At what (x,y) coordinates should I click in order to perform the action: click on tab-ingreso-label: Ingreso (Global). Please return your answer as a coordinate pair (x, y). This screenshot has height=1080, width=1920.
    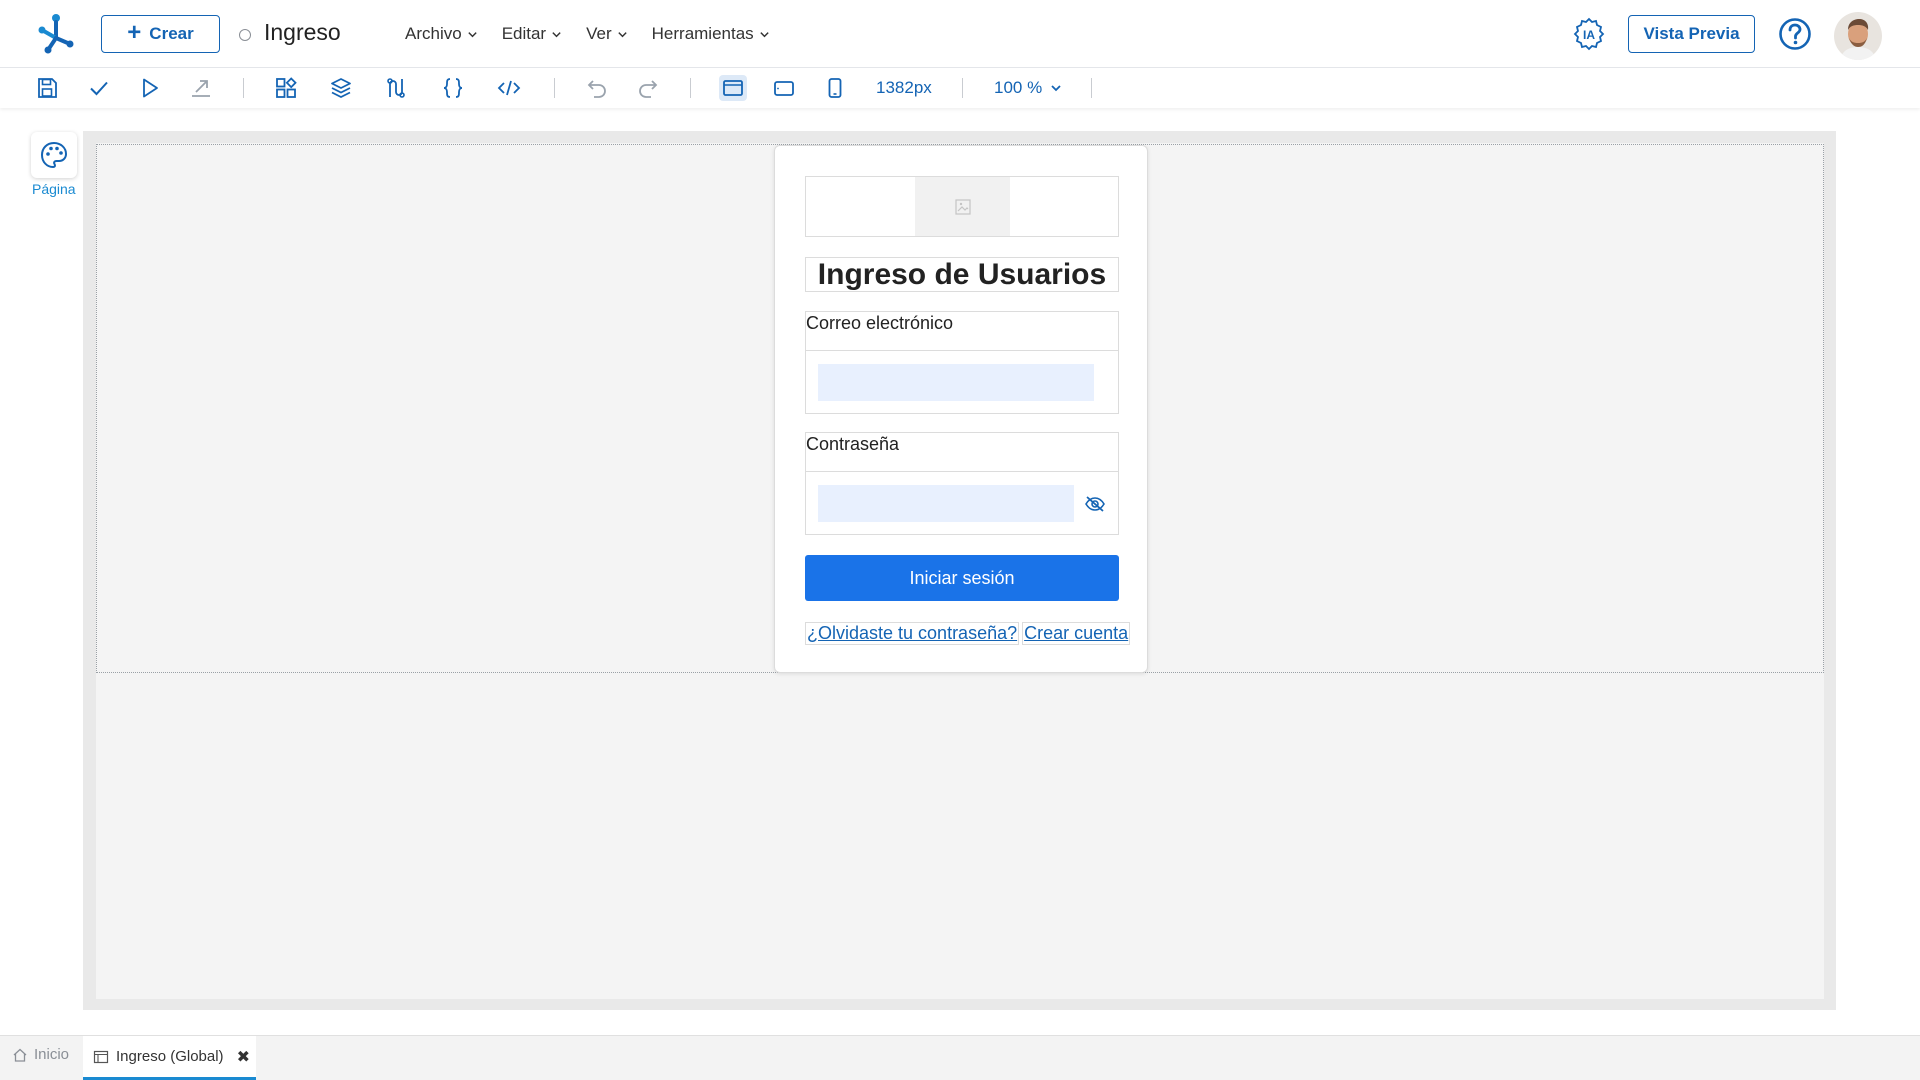
    Looking at the image, I should click on (170, 1056).